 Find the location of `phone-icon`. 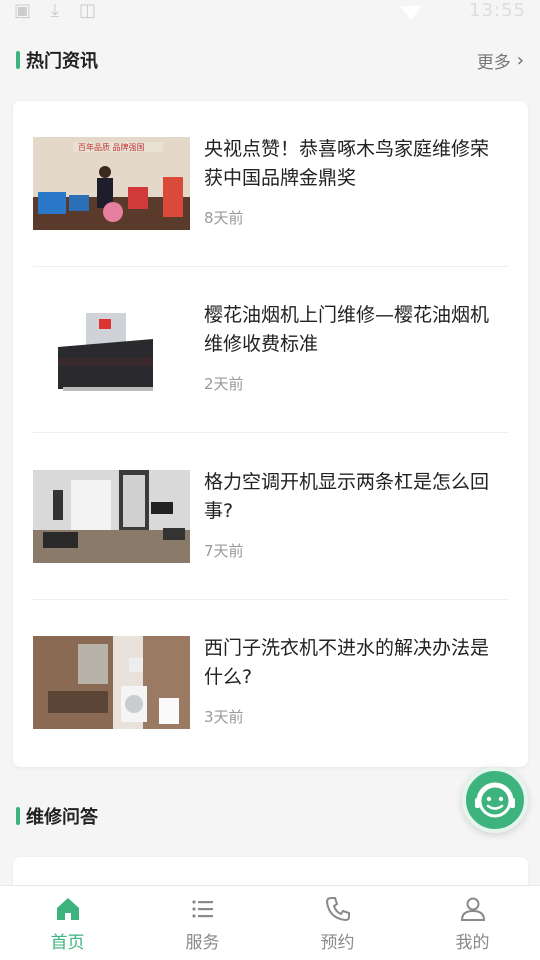

phone-icon is located at coordinates (337, 909).